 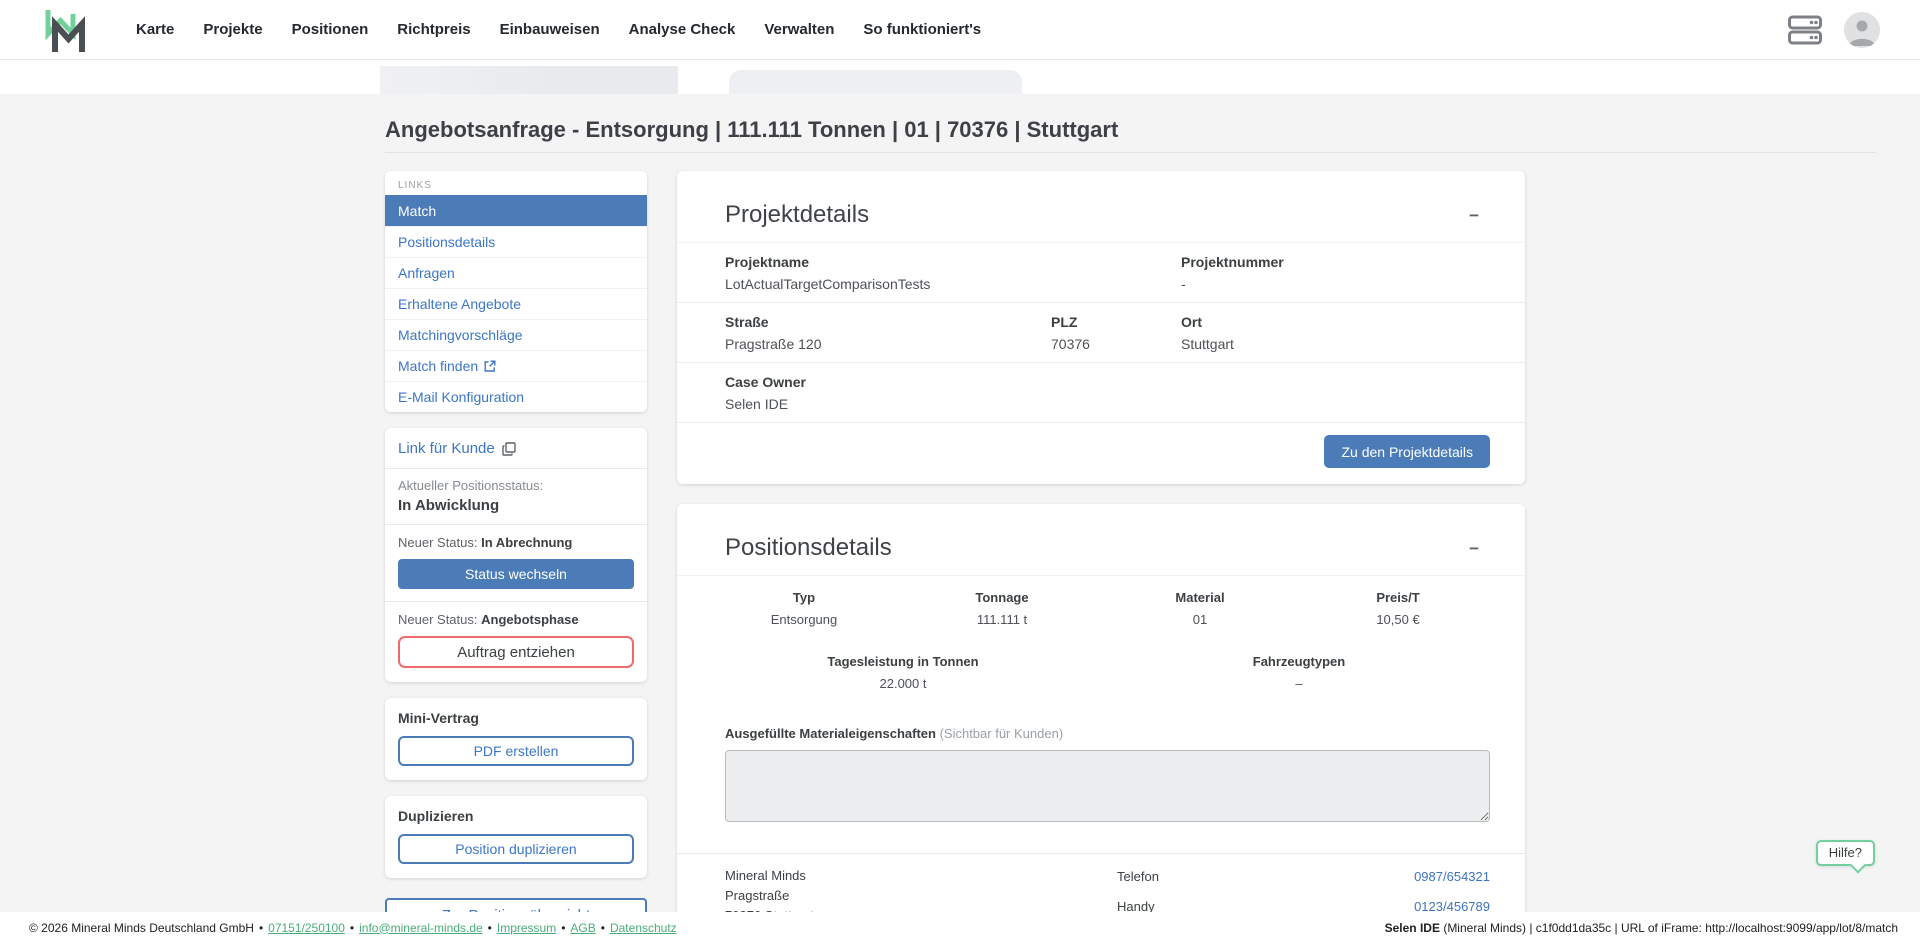 What do you see at coordinates (773, 344) in the screenshot?
I see `field-value: Pragstraße 120` at bounding box center [773, 344].